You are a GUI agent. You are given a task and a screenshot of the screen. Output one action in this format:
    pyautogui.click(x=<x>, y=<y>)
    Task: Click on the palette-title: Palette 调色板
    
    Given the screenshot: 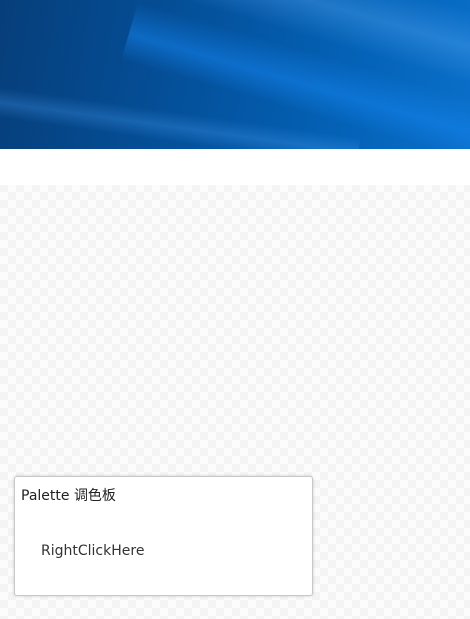 What is the action you would take?
    pyautogui.click(x=68, y=496)
    